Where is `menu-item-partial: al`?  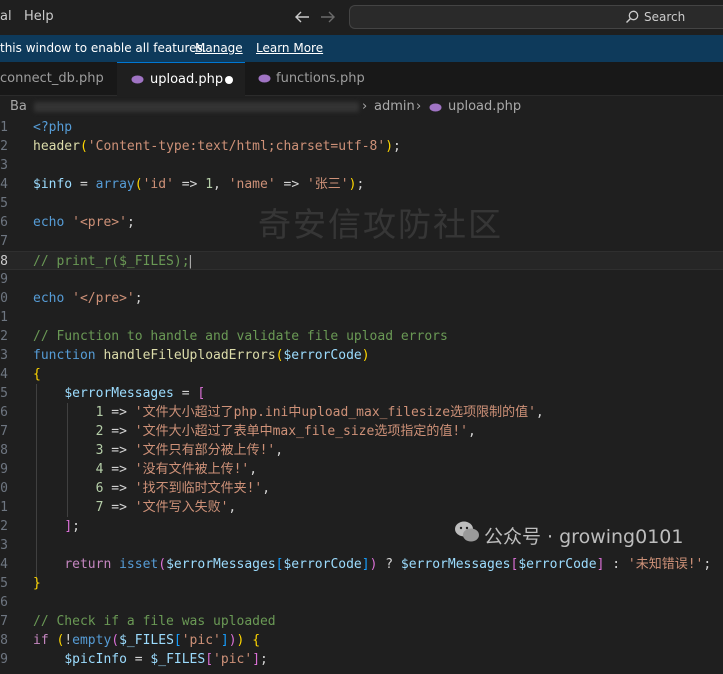 menu-item-partial: al is located at coordinates (6, 16).